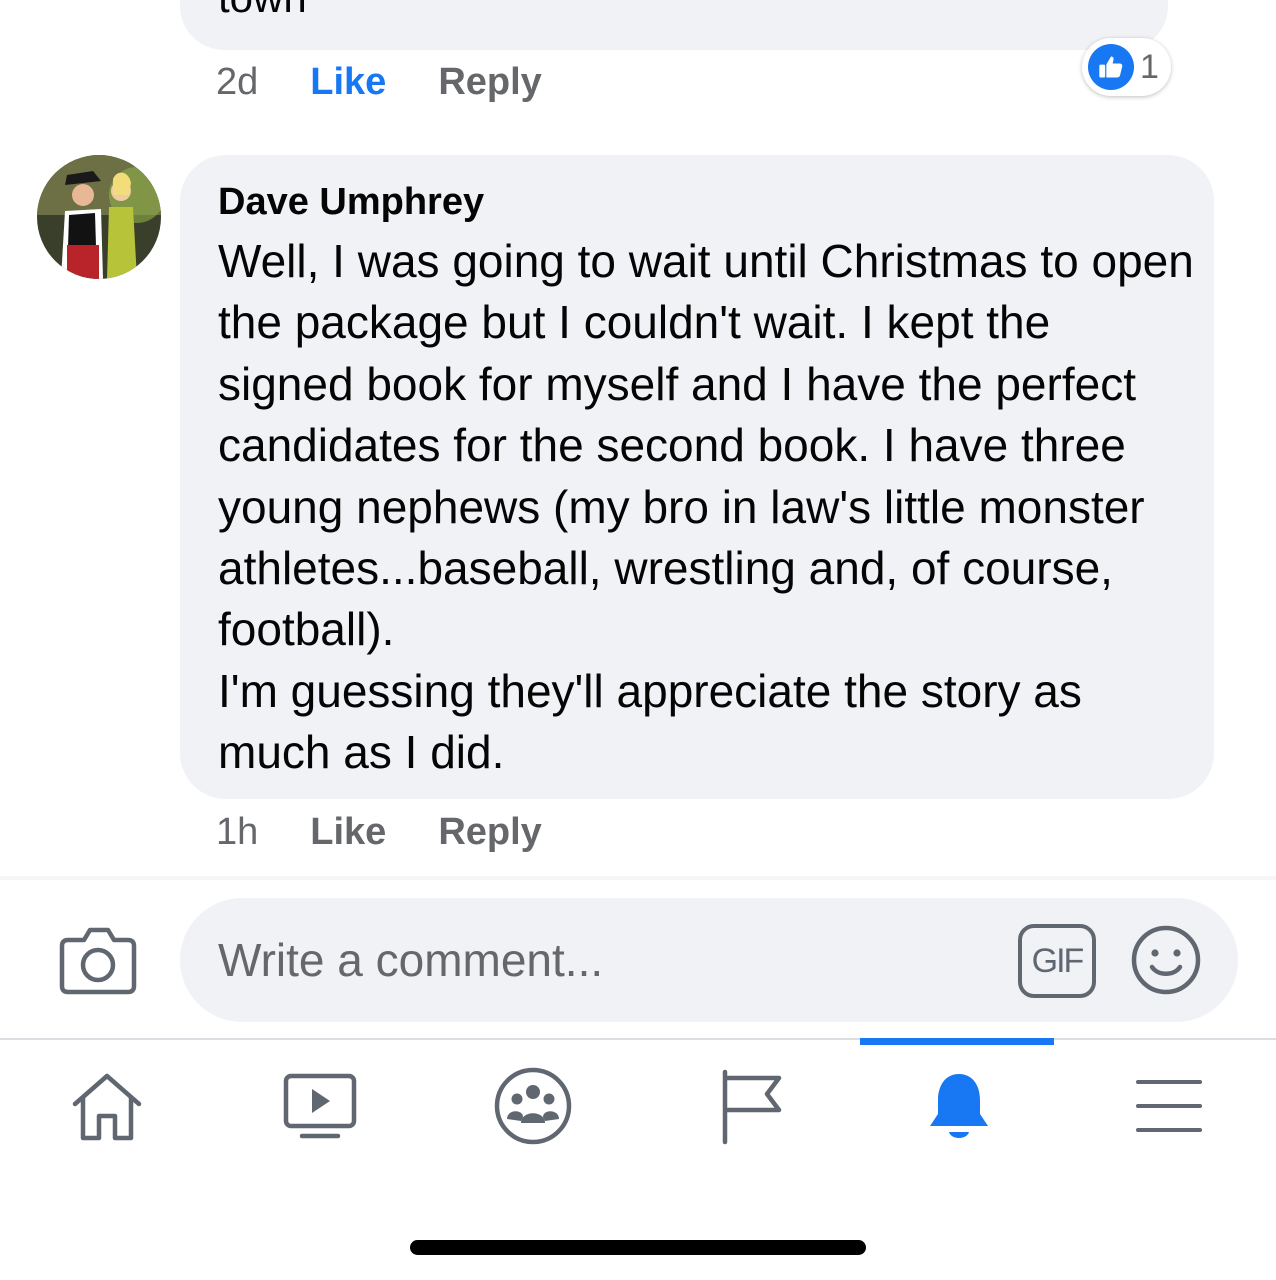 The height and width of the screenshot is (1280, 1276). I want to click on hamburger-menu-icon, so click(1169, 1108).